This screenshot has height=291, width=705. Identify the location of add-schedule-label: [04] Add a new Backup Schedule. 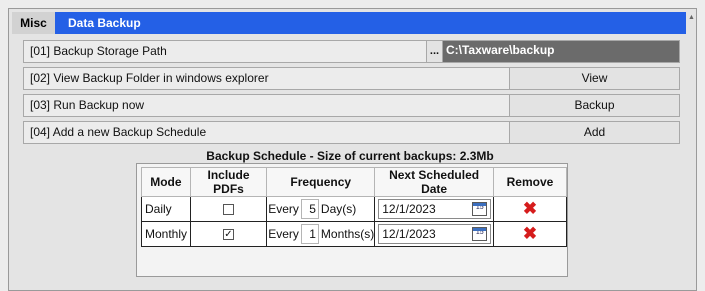
(118, 132).